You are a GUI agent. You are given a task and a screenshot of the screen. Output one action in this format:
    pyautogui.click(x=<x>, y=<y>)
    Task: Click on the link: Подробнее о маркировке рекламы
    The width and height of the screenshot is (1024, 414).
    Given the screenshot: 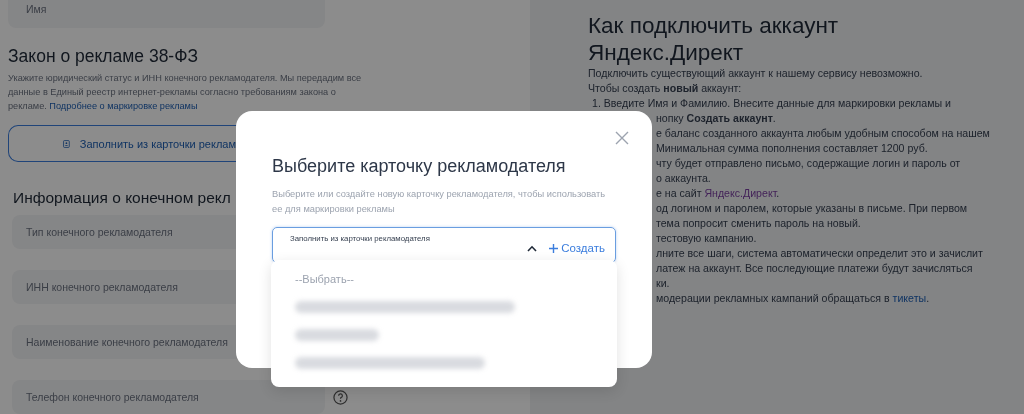 What is the action you would take?
    pyautogui.click(x=123, y=106)
    